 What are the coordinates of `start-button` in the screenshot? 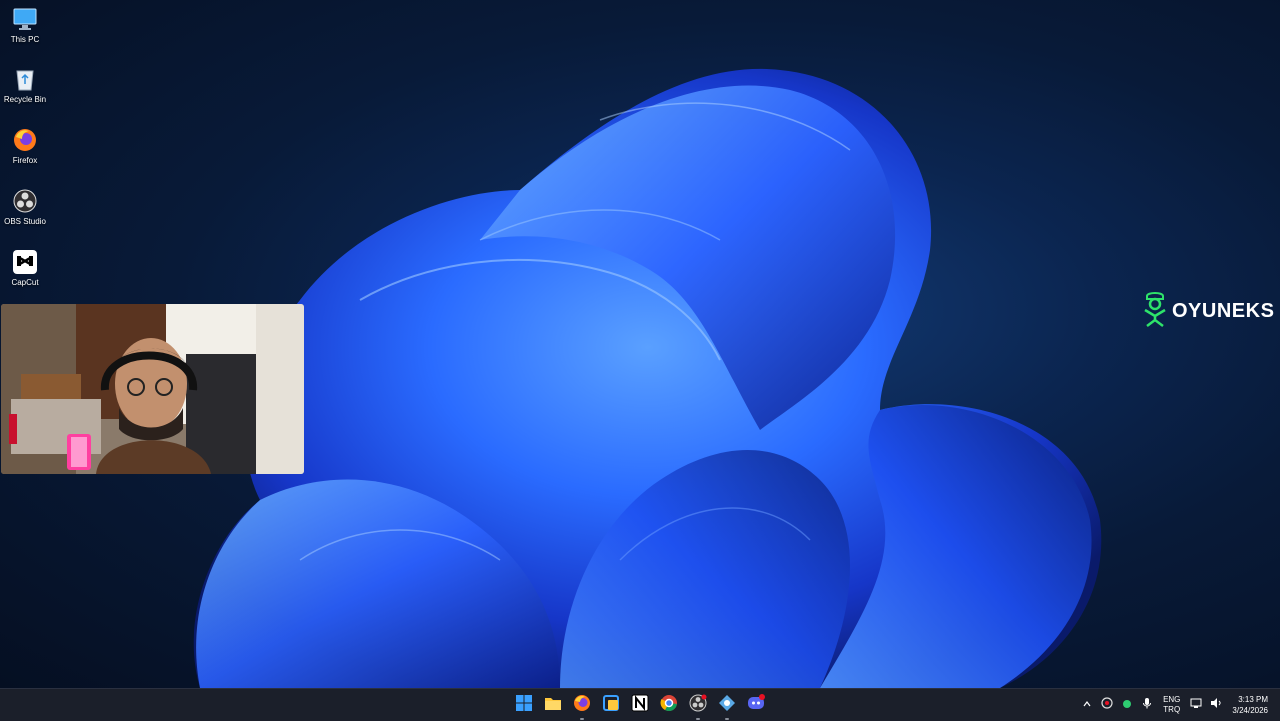 It's located at (524, 705).